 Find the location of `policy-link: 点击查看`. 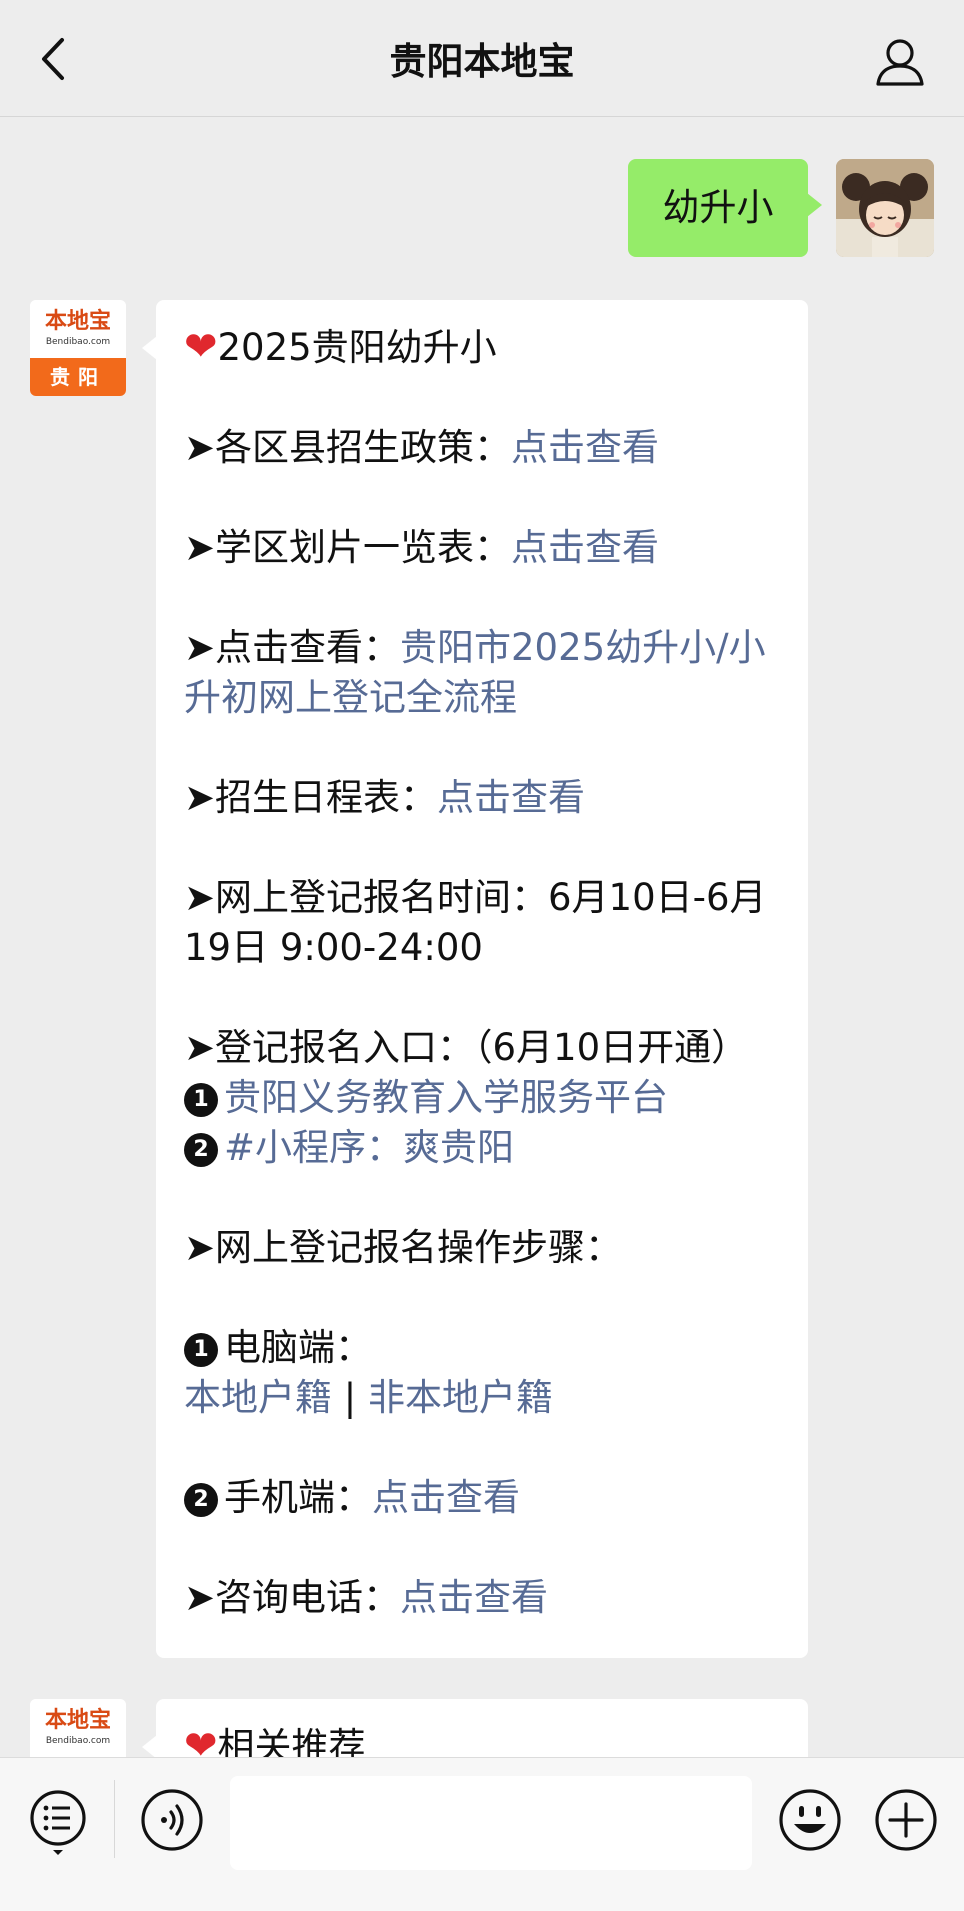

policy-link: 点击查看 is located at coordinates (585, 447).